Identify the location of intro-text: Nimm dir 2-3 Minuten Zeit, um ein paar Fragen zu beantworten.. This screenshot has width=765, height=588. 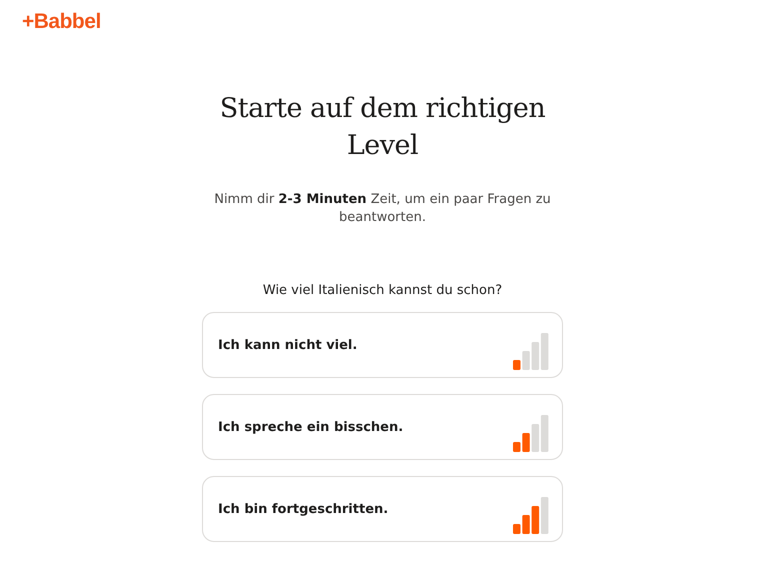
(382, 209).